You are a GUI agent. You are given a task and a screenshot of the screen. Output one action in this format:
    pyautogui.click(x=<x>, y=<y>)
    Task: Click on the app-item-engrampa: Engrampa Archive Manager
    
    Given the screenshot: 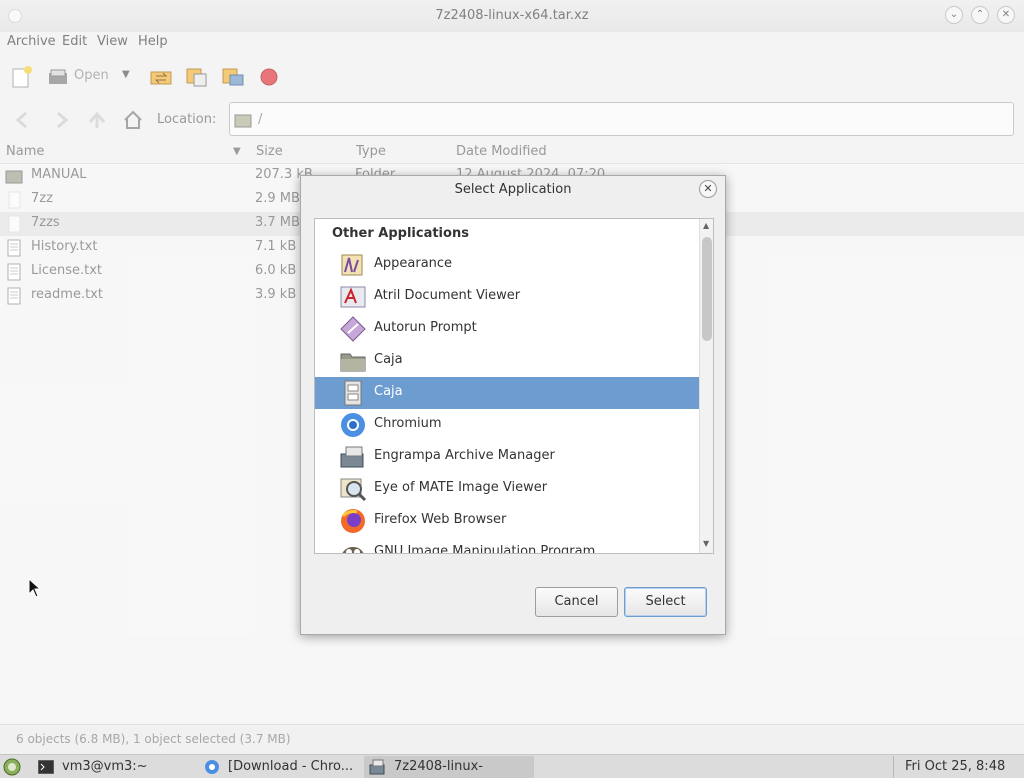 What is the action you would take?
    pyautogui.click(x=507, y=457)
    